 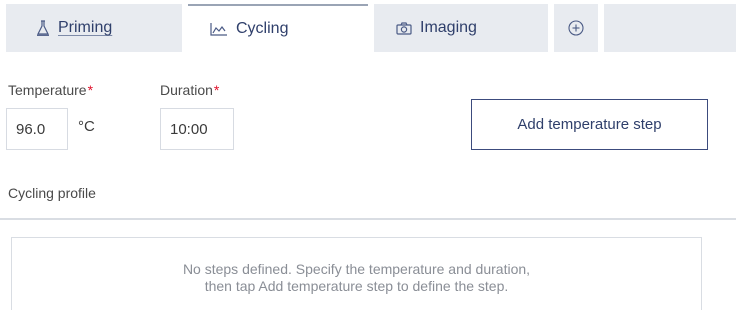 What do you see at coordinates (589, 124) in the screenshot?
I see `add-temperature-step-button: Add temperature step` at bounding box center [589, 124].